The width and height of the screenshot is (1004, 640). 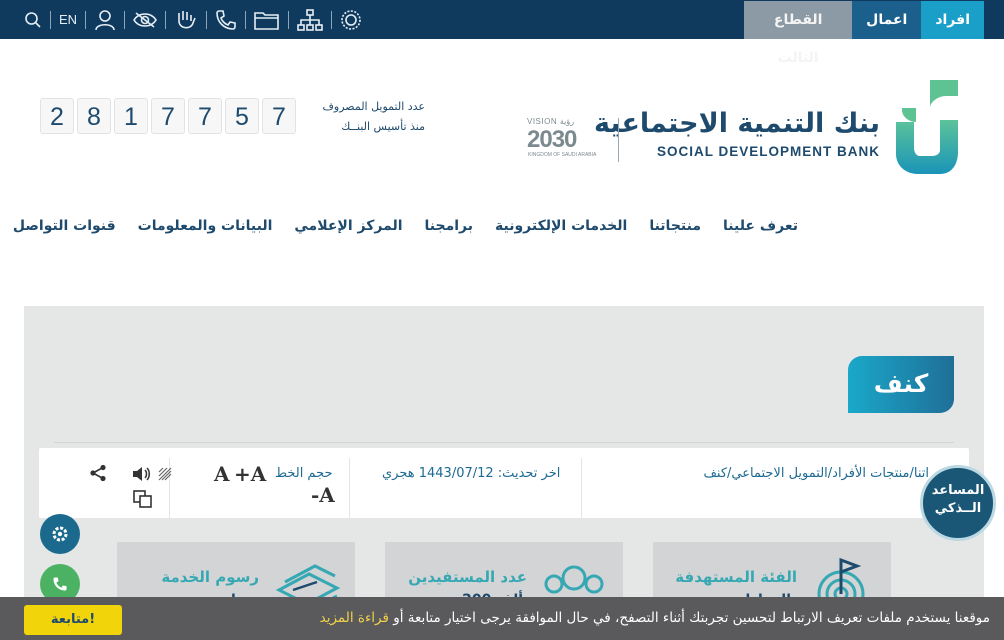 I want to click on audience-tabs: افراد اعمال القطاع الثالث, so click(x=864, y=33).